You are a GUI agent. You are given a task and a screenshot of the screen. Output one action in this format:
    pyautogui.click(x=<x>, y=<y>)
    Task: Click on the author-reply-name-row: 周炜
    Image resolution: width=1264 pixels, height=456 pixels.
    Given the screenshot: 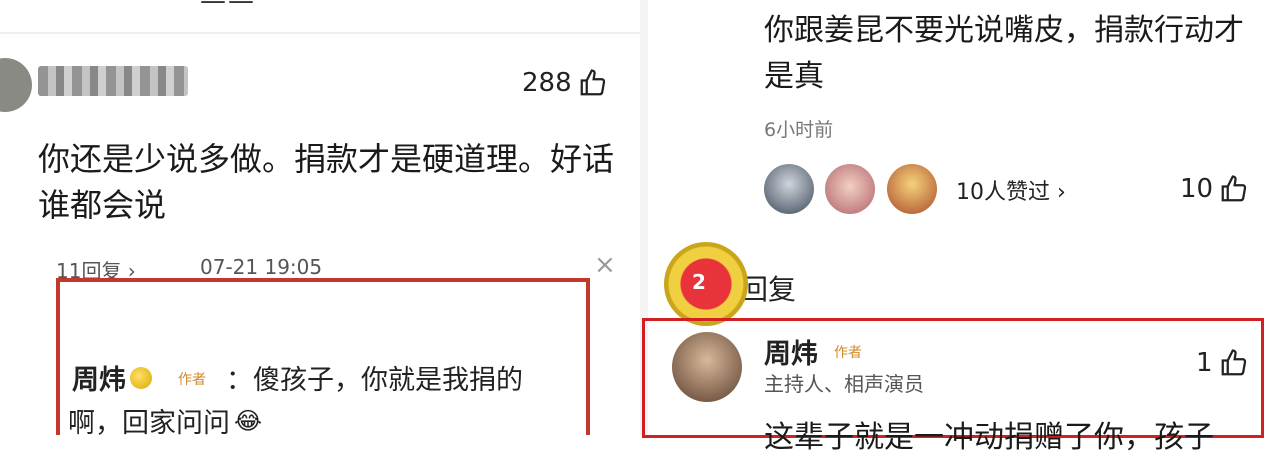 What is the action you would take?
    pyautogui.click(x=112, y=377)
    